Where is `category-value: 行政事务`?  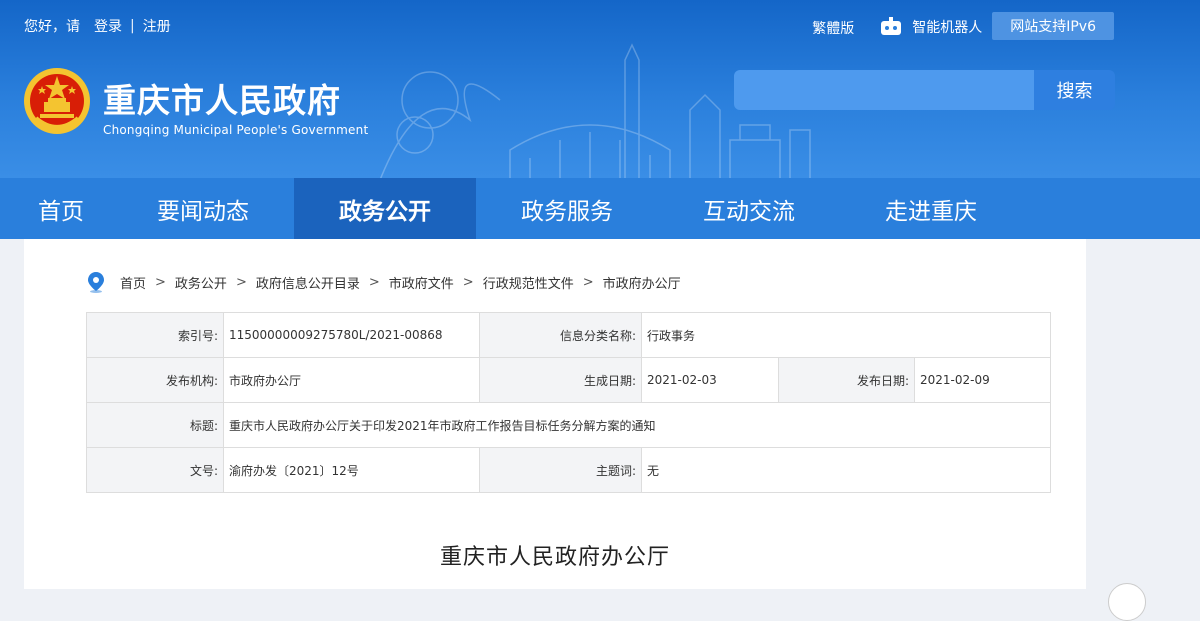
category-value: 行政事务 is located at coordinates (846, 335).